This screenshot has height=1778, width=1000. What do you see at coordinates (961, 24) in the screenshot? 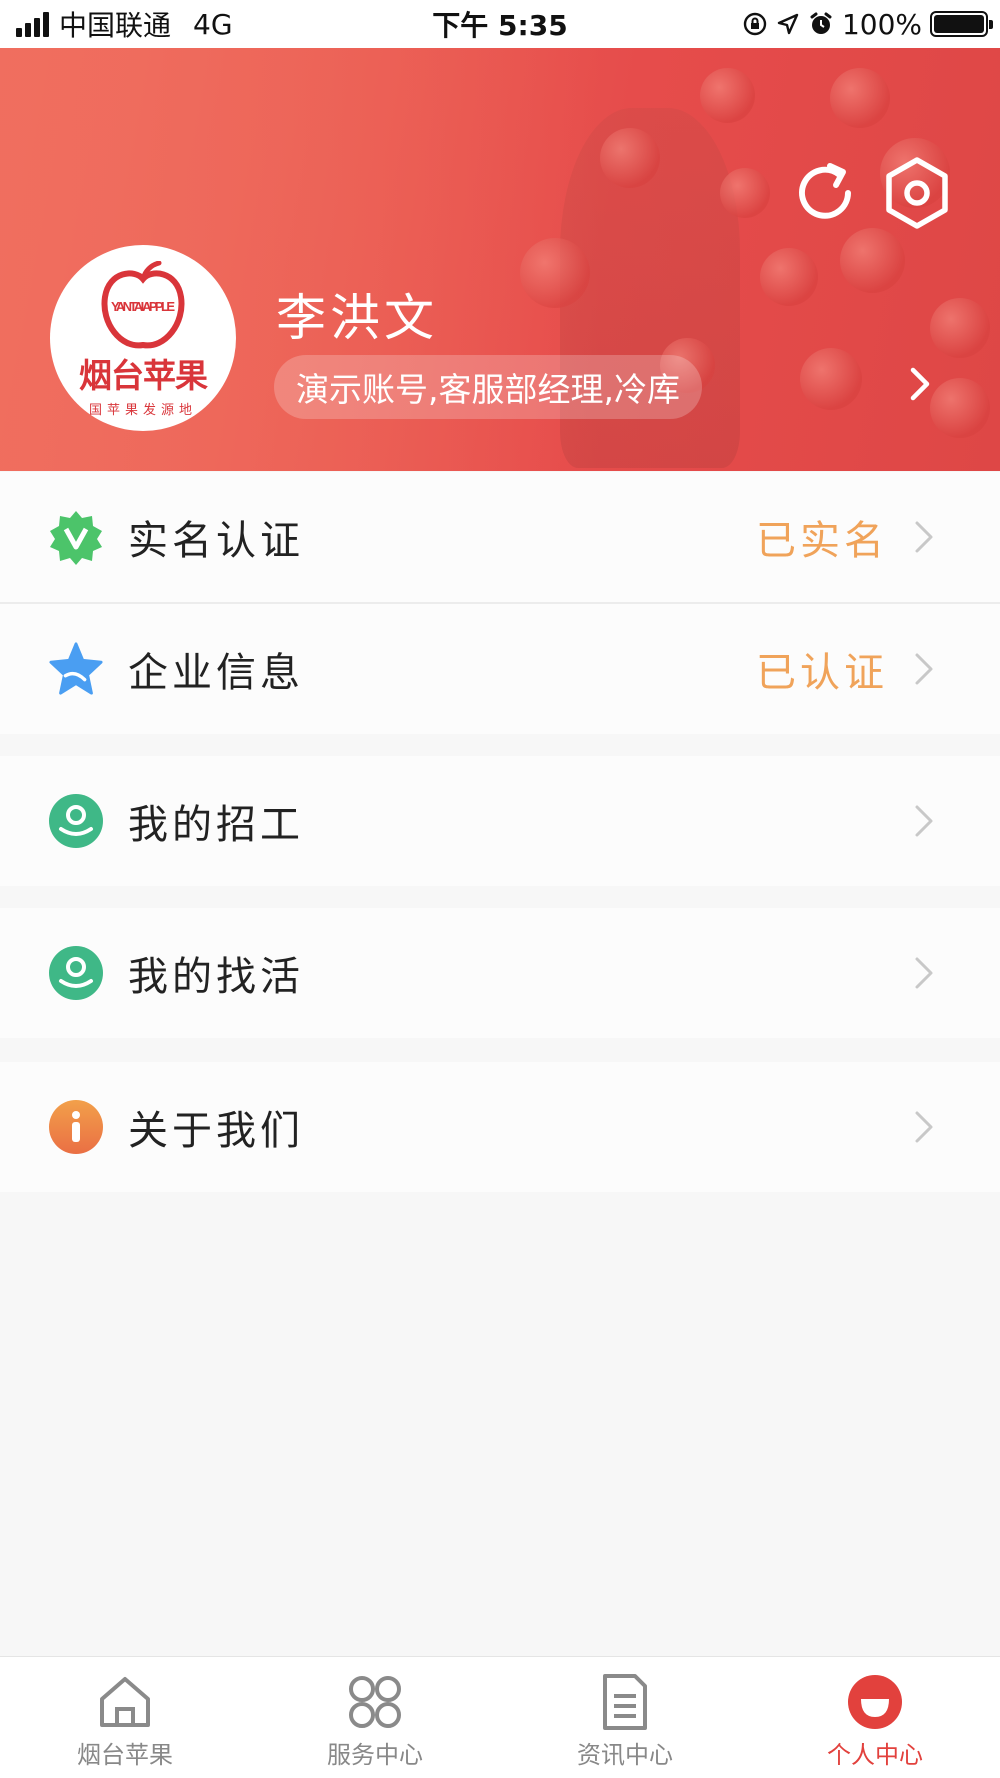
I see `battery-icon` at bounding box center [961, 24].